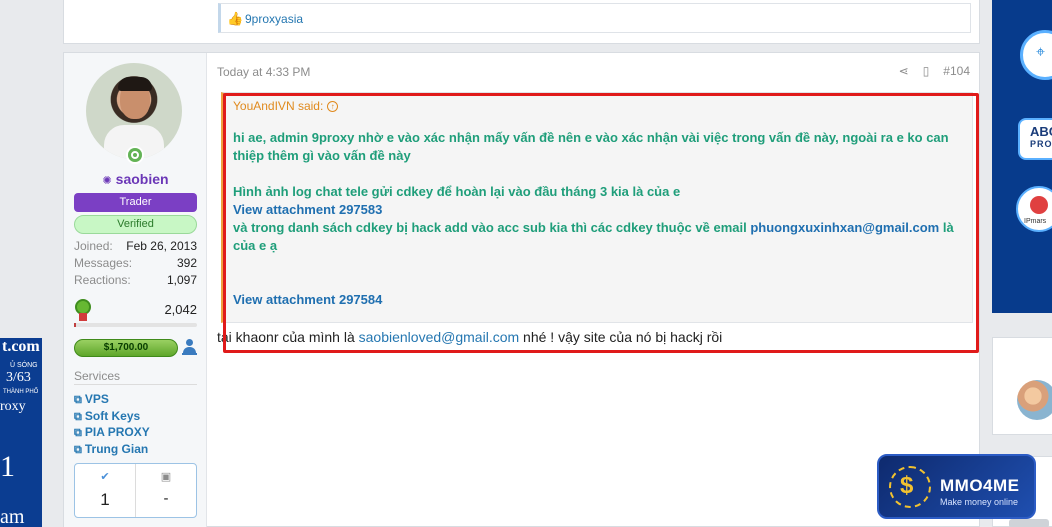  What do you see at coordinates (135, 202) in the screenshot?
I see `user-title-badge: Trader` at bounding box center [135, 202].